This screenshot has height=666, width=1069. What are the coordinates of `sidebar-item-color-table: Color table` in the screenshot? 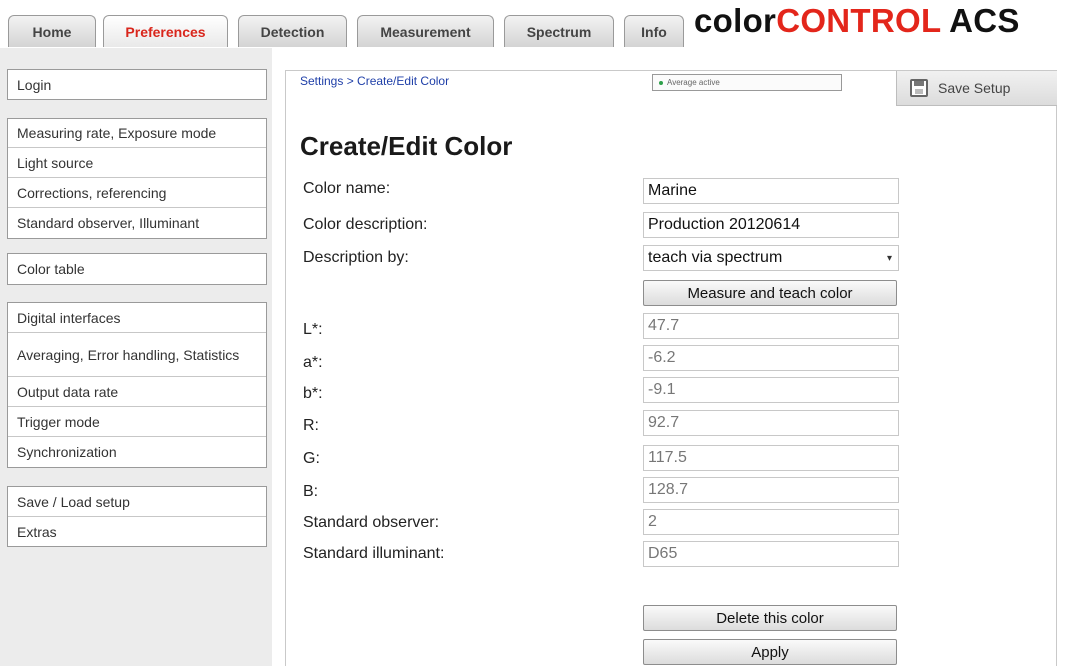 It's located at (137, 269).